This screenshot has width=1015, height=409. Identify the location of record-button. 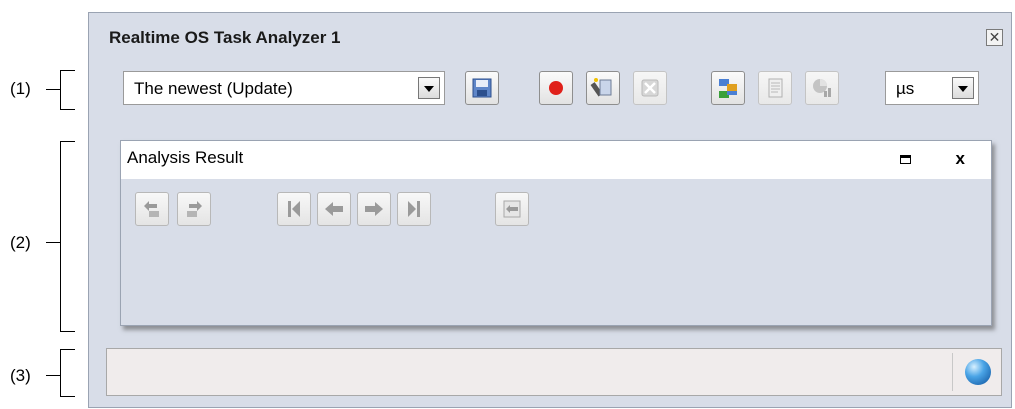
(556, 88).